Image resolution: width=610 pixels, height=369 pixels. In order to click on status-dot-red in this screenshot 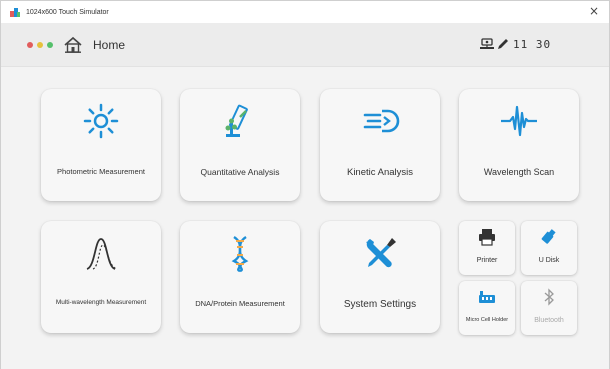, I will do `click(30, 45)`.